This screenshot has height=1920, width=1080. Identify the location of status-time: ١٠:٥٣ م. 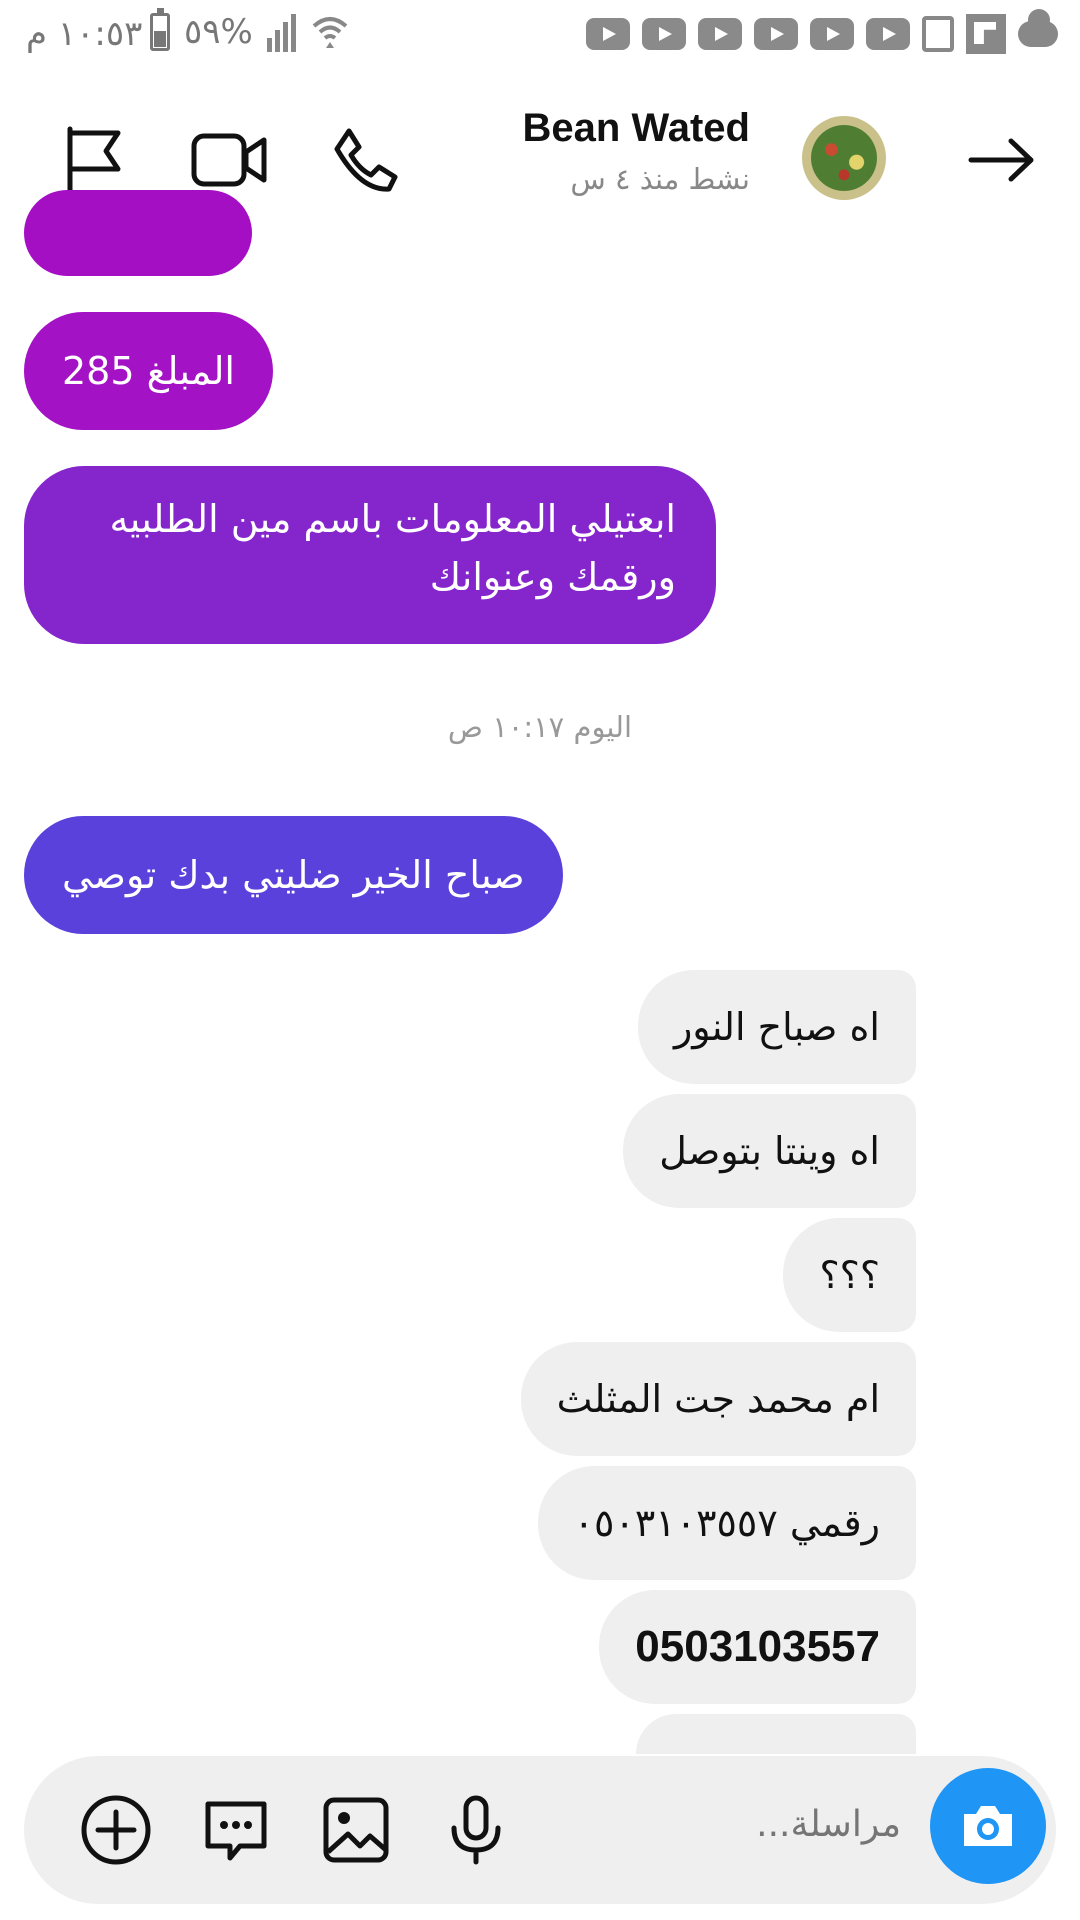
(84, 34).